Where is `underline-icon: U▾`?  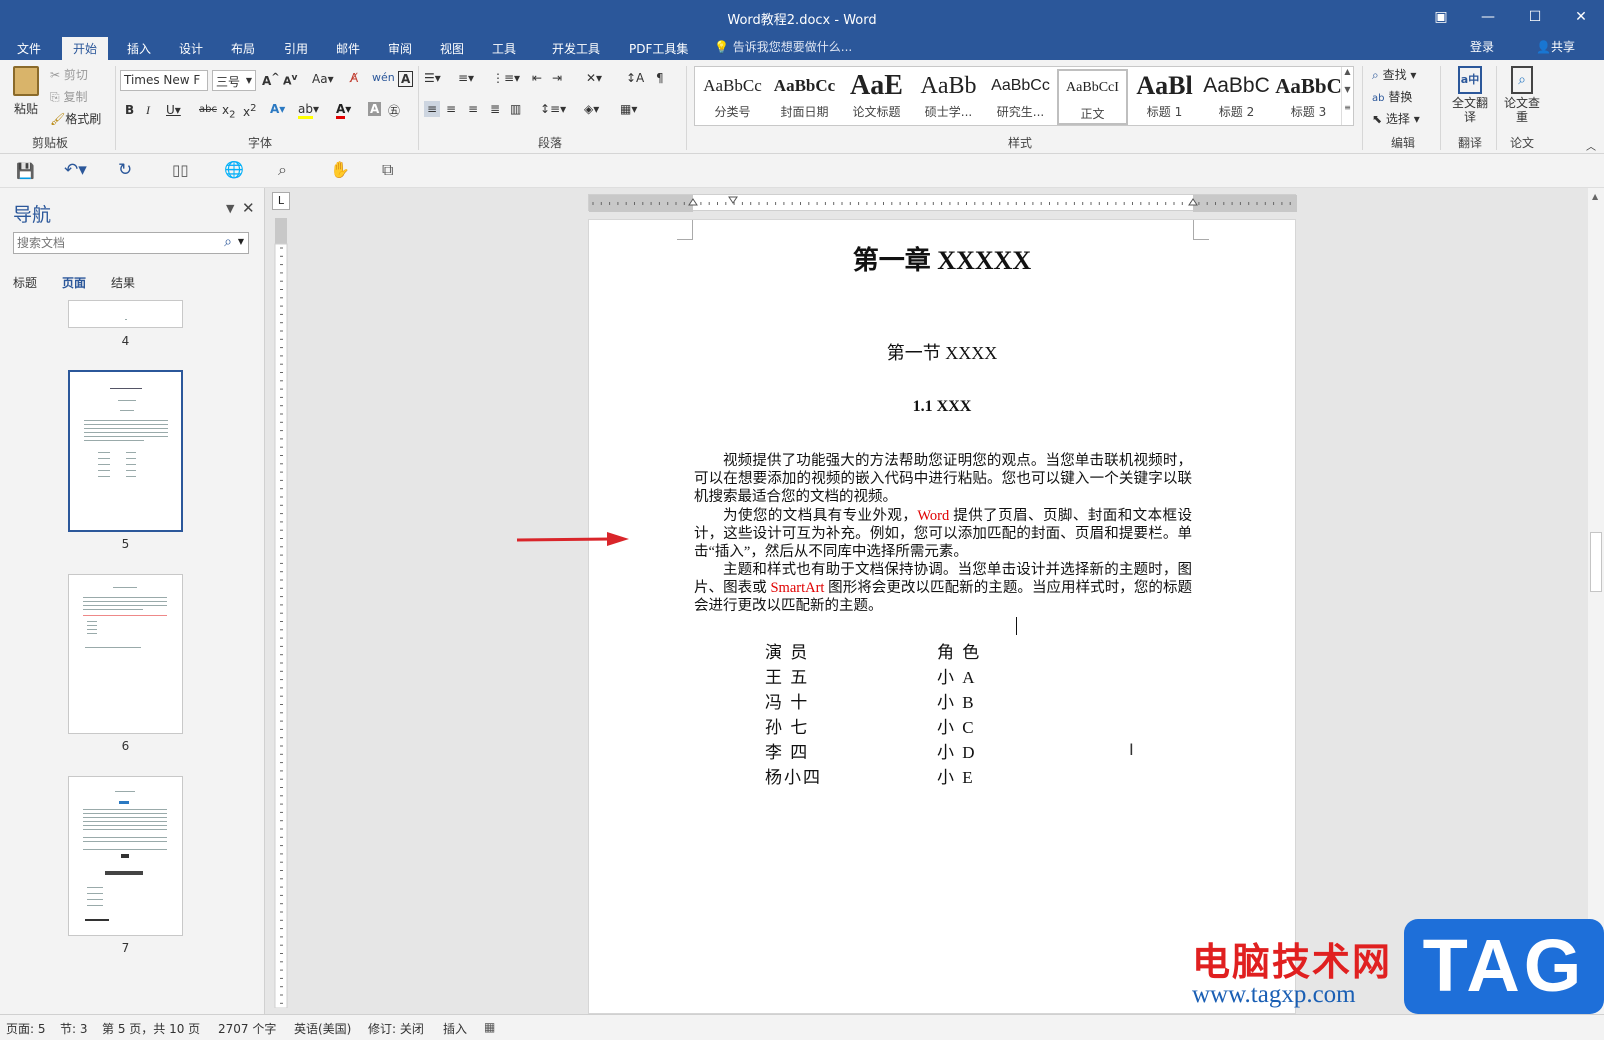
underline-icon: U▾ is located at coordinates (173, 110).